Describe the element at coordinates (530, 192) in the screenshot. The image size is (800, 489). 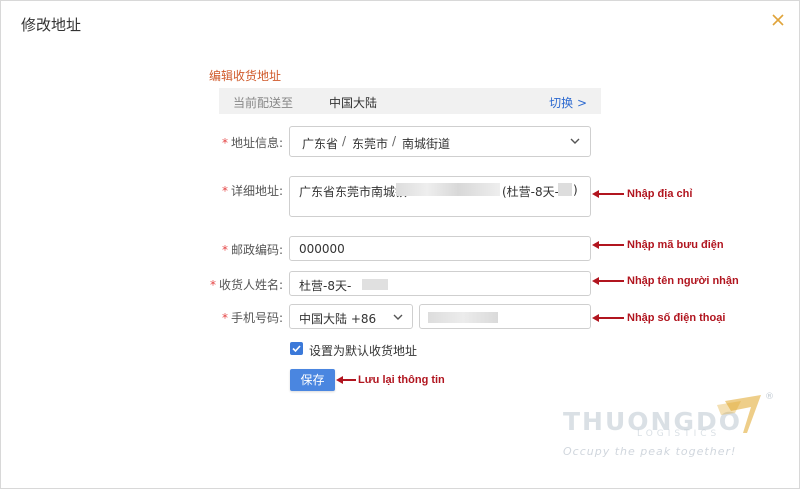
I see `detail-address-text: (杜营-8天-` at that location.